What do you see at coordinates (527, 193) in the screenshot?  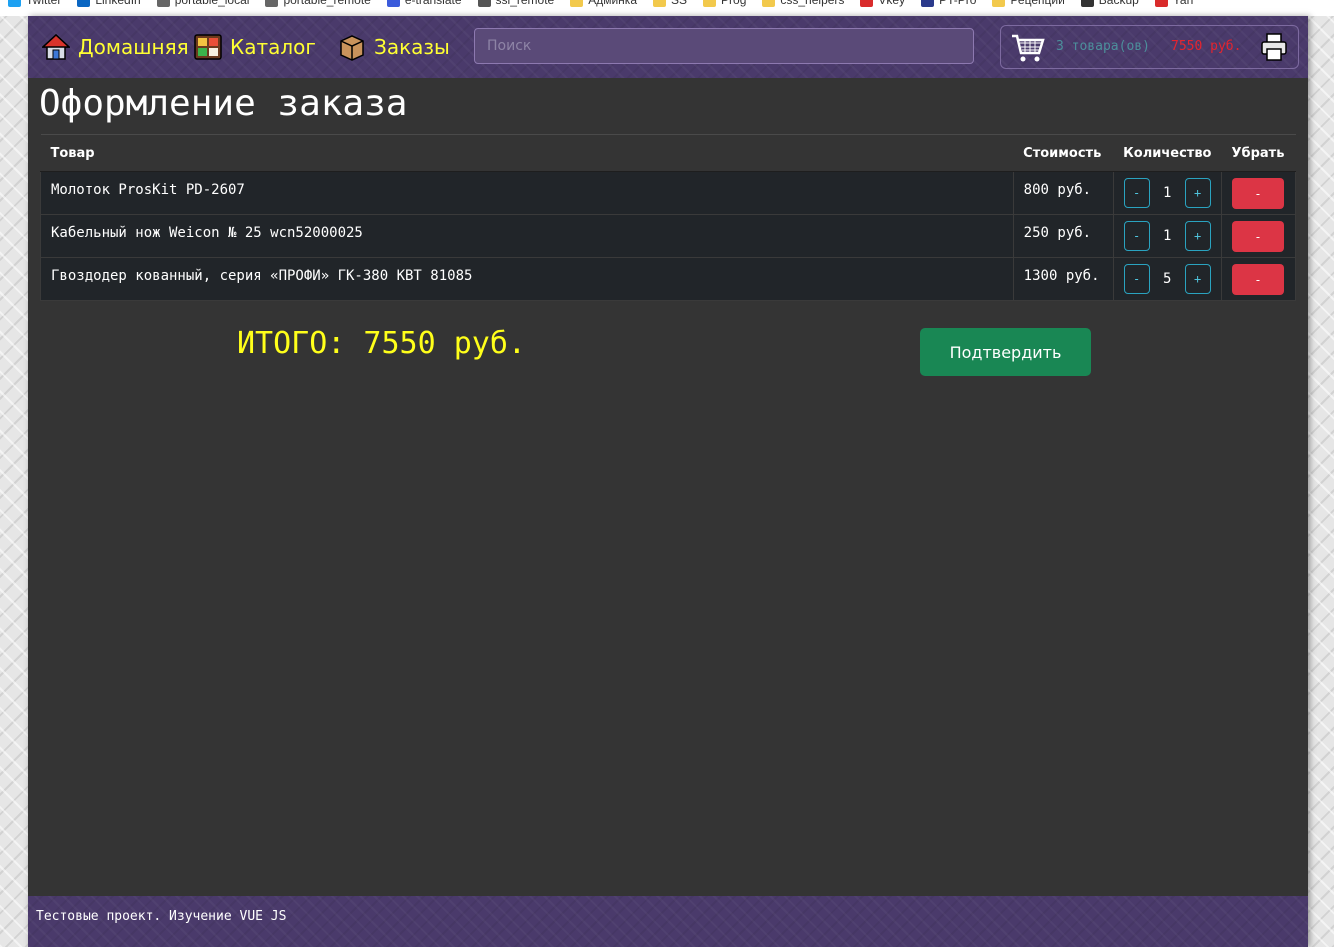 I see `product-name: Молоток ProsKit PD-2607` at bounding box center [527, 193].